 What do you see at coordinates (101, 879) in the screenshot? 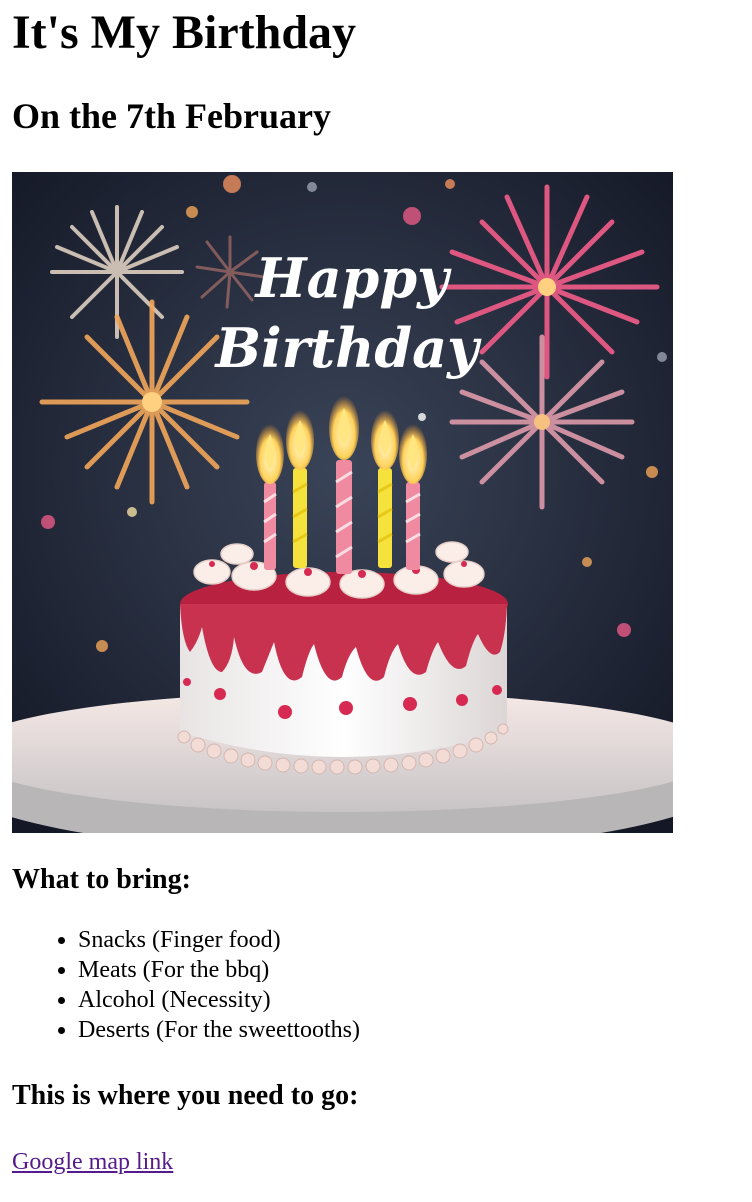
I see `what-to-bring-heading: What to bring:` at bounding box center [101, 879].